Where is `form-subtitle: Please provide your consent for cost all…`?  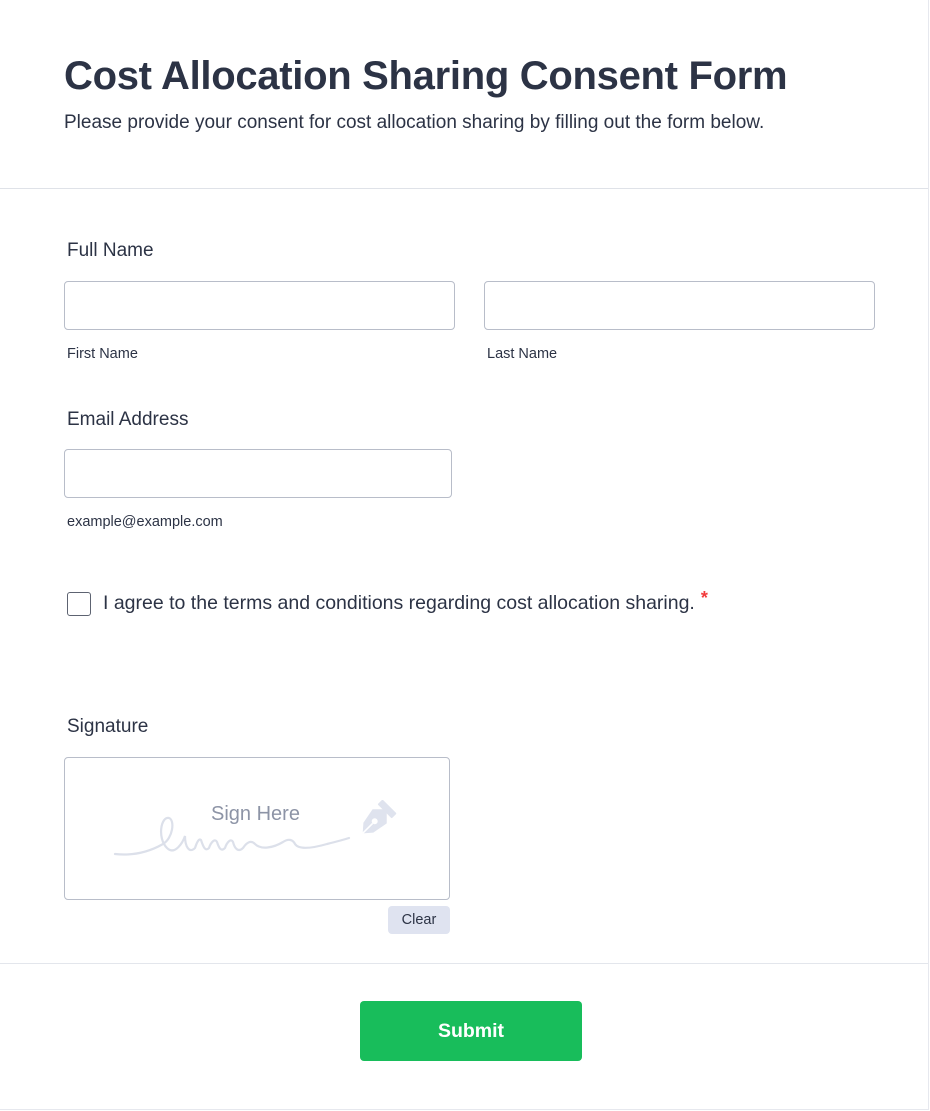
form-subtitle: Please provide your consent for cost all… is located at coordinates (414, 122).